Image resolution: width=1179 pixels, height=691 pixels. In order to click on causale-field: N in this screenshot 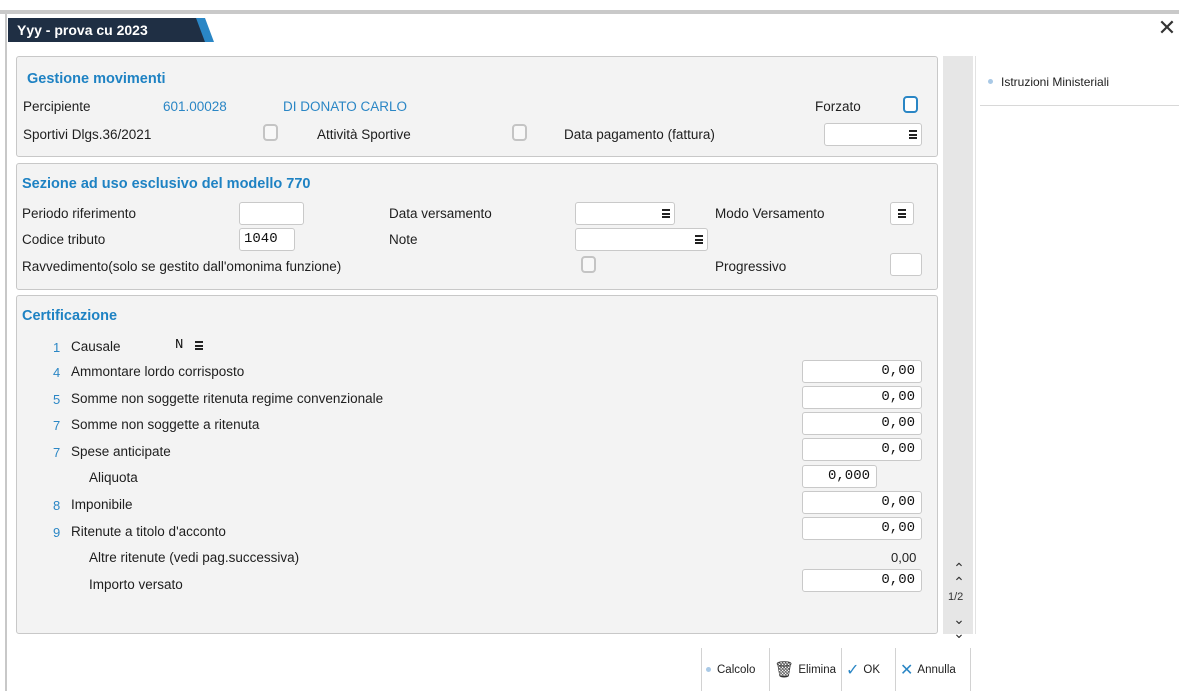, I will do `click(190, 345)`.